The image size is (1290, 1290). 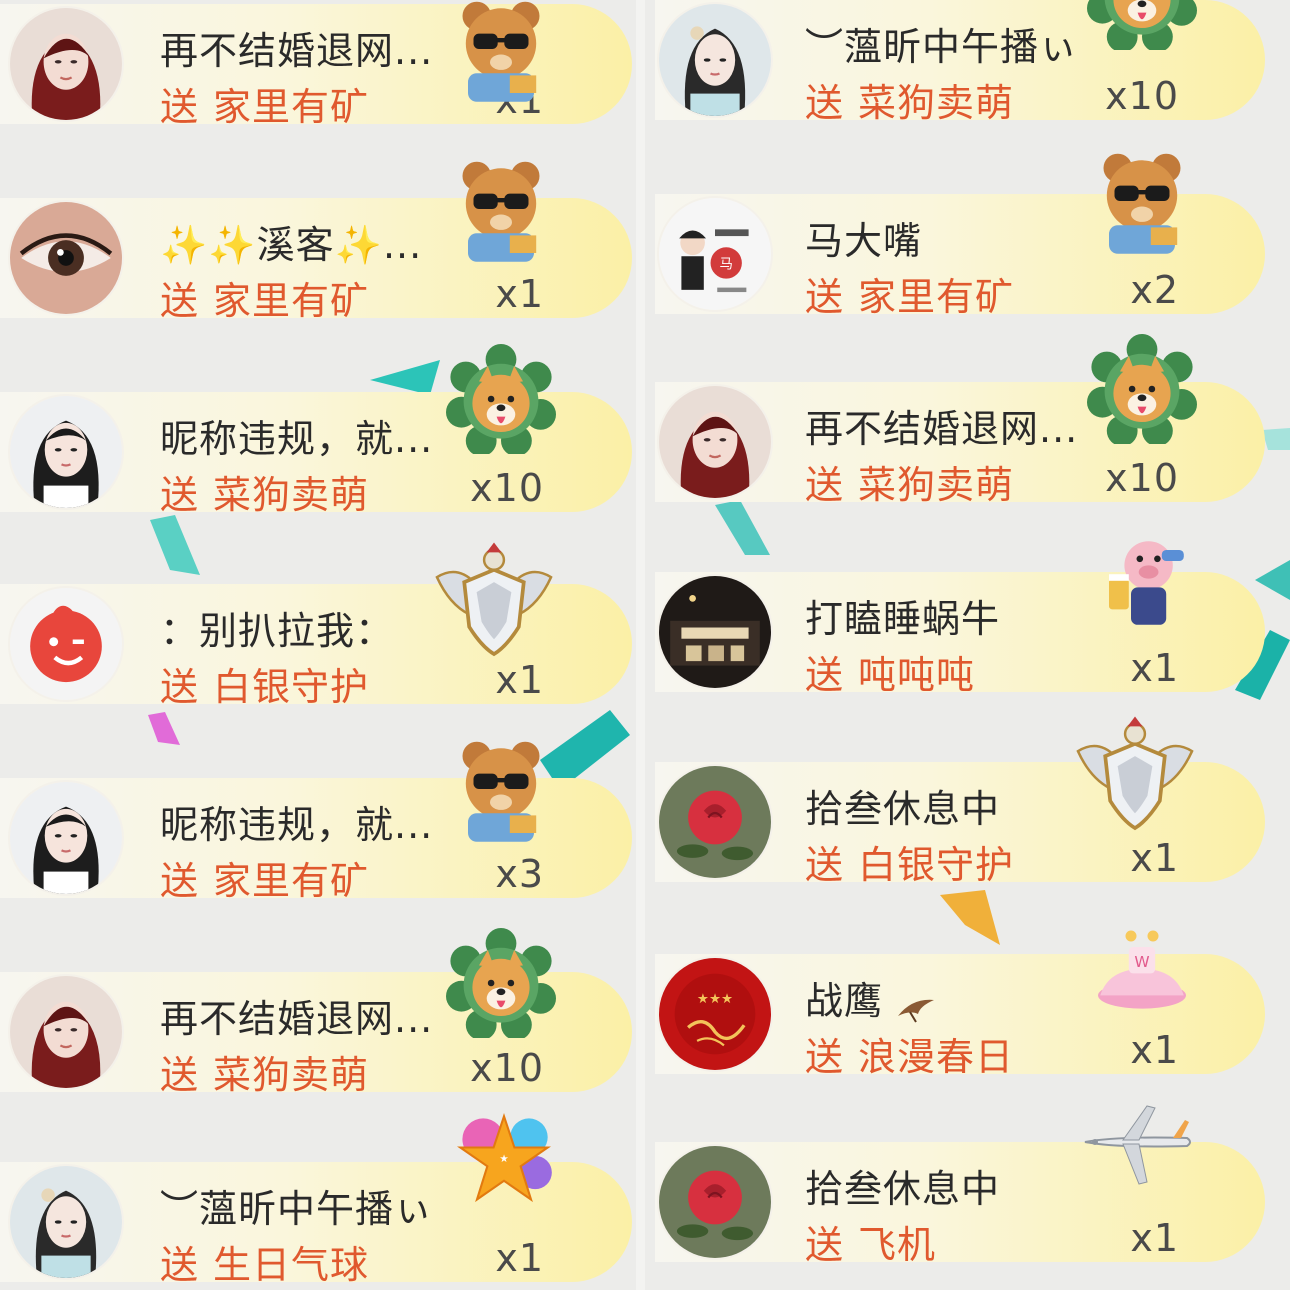 I want to click on avatar-red-smiley, so click(x=66, y=644).